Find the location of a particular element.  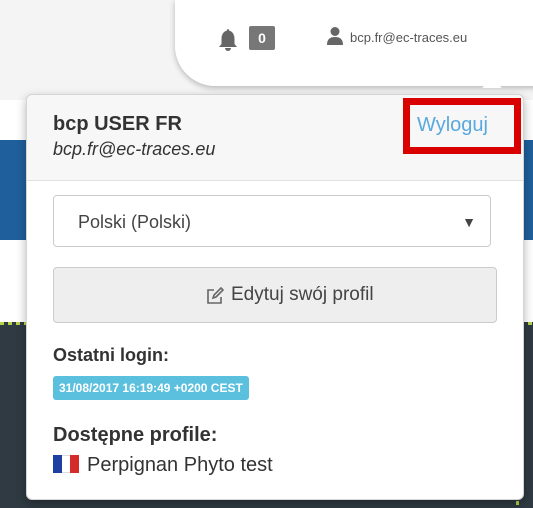

user-name: bcp USER FR is located at coordinates (117, 124).